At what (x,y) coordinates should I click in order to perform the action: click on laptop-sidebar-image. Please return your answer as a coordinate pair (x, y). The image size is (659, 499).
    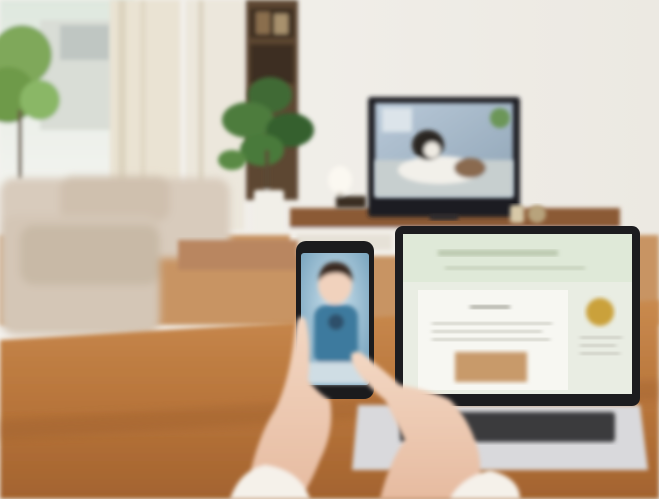
    Looking at the image, I should click on (600, 312).